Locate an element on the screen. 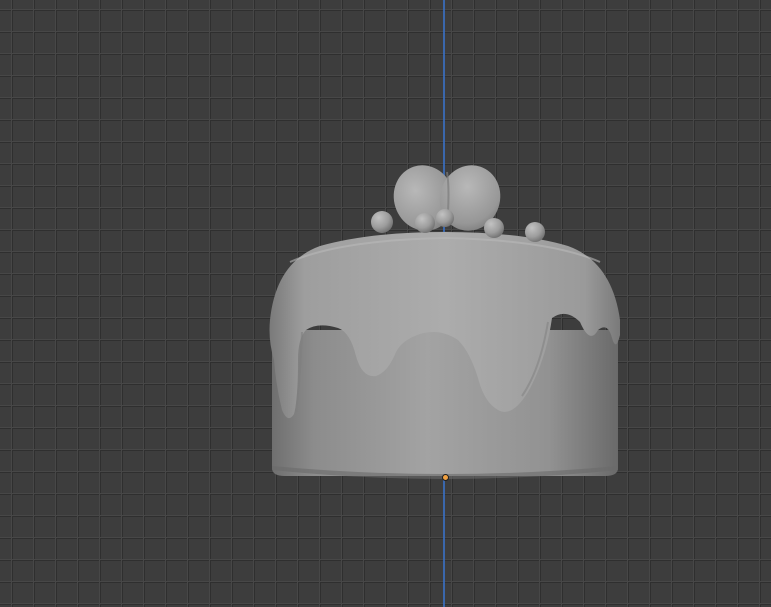 This screenshot has width=771, height=607. cake-body is located at coordinates (445, 404).